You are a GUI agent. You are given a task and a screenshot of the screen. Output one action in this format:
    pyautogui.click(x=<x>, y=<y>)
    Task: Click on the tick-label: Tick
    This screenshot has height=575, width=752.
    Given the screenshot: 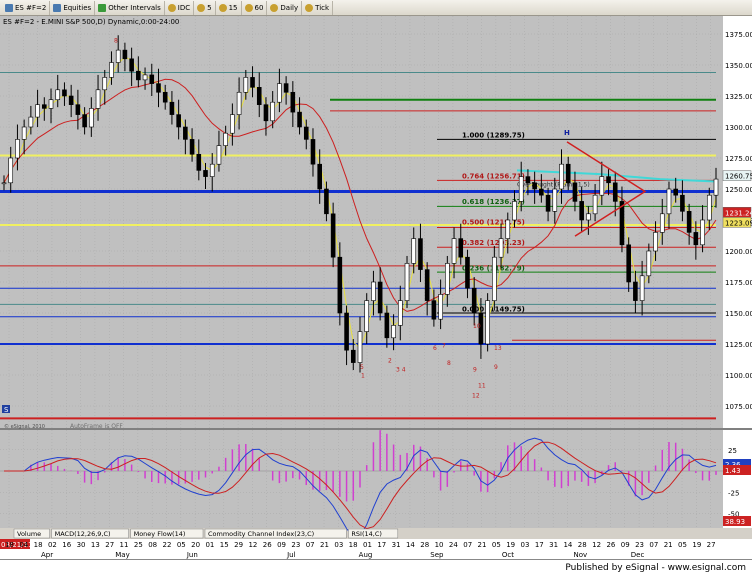 What is the action you would take?
    pyautogui.click(x=322, y=7)
    